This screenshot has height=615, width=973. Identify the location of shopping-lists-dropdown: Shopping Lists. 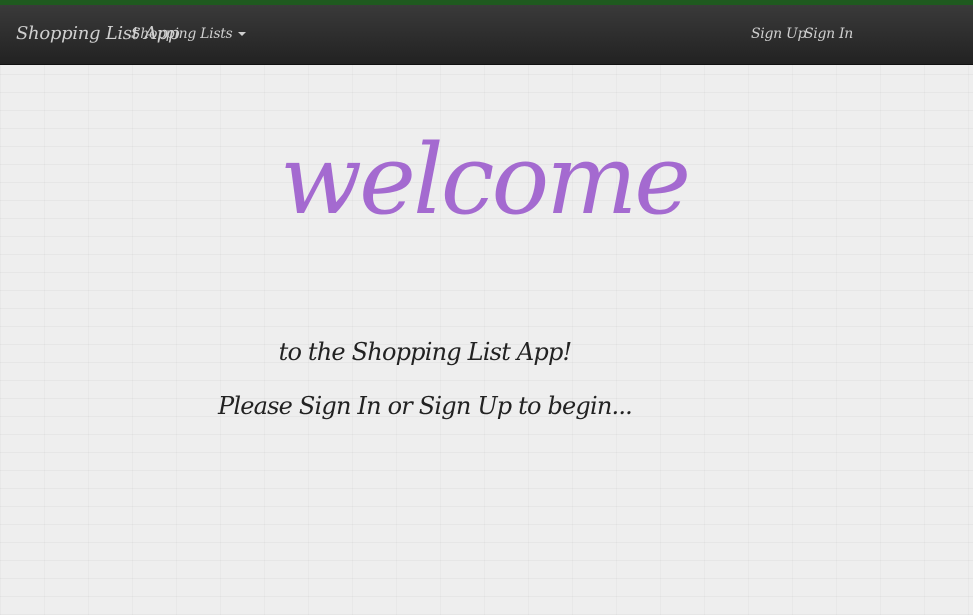
(189, 34).